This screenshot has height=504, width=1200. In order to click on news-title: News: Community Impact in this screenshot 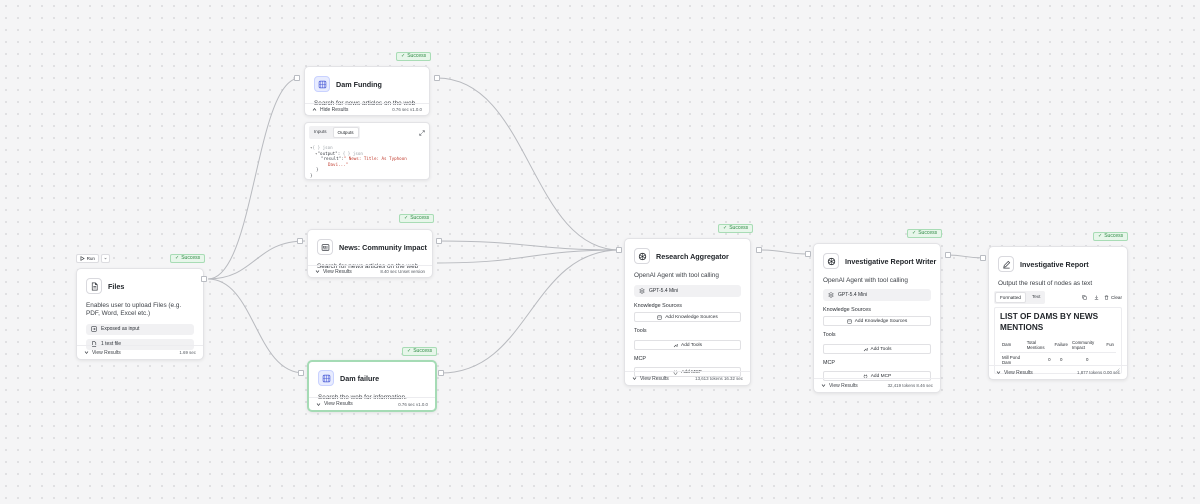, I will do `click(383, 247)`.